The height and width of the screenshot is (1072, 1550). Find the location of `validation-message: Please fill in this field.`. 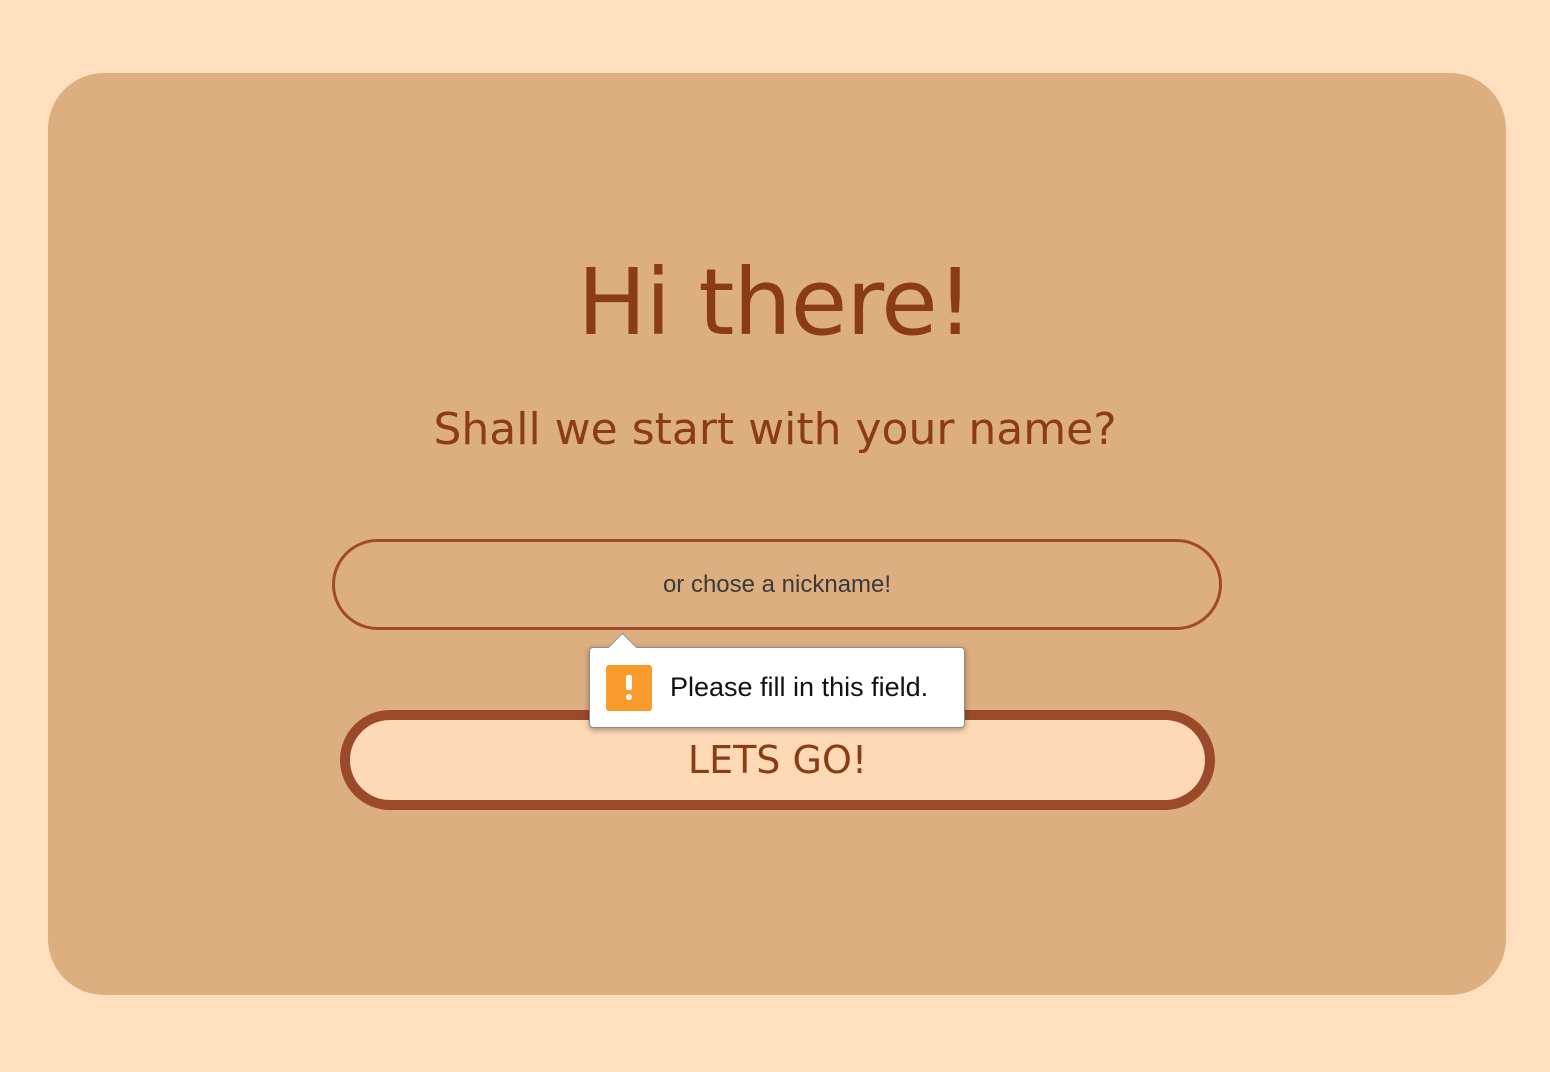

validation-message: Please fill in this field. is located at coordinates (799, 687).